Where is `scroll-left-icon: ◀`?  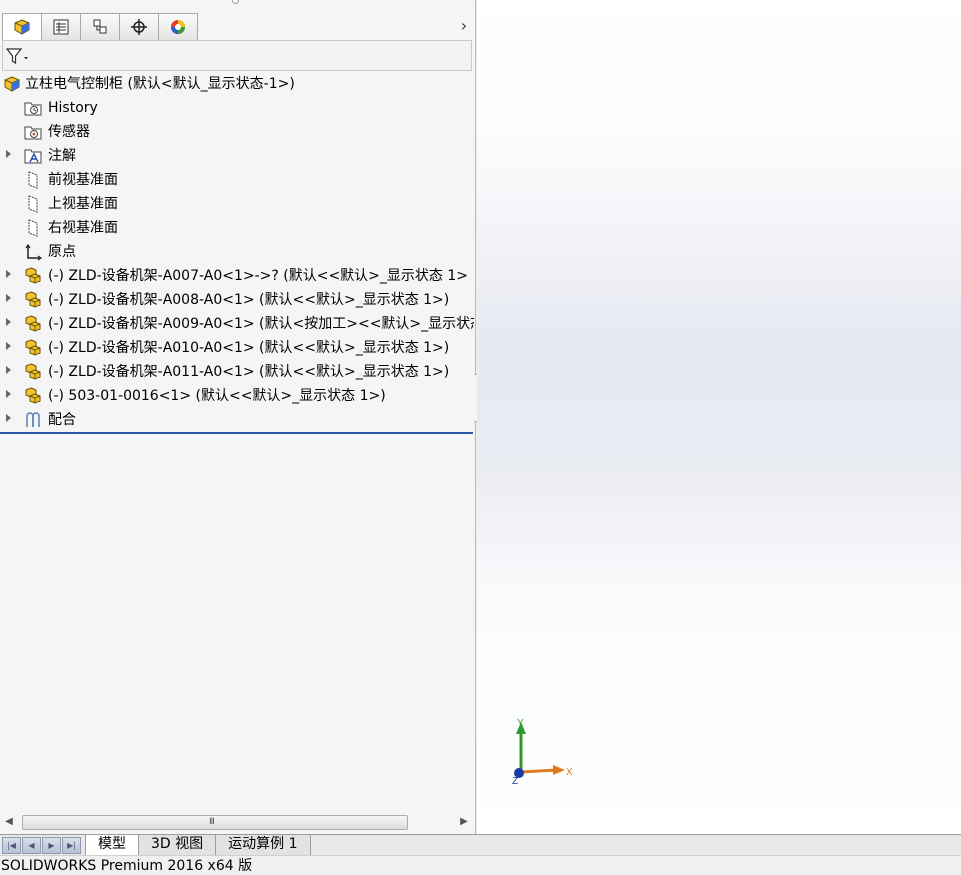 scroll-left-icon: ◀ is located at coordinates (9, 822).